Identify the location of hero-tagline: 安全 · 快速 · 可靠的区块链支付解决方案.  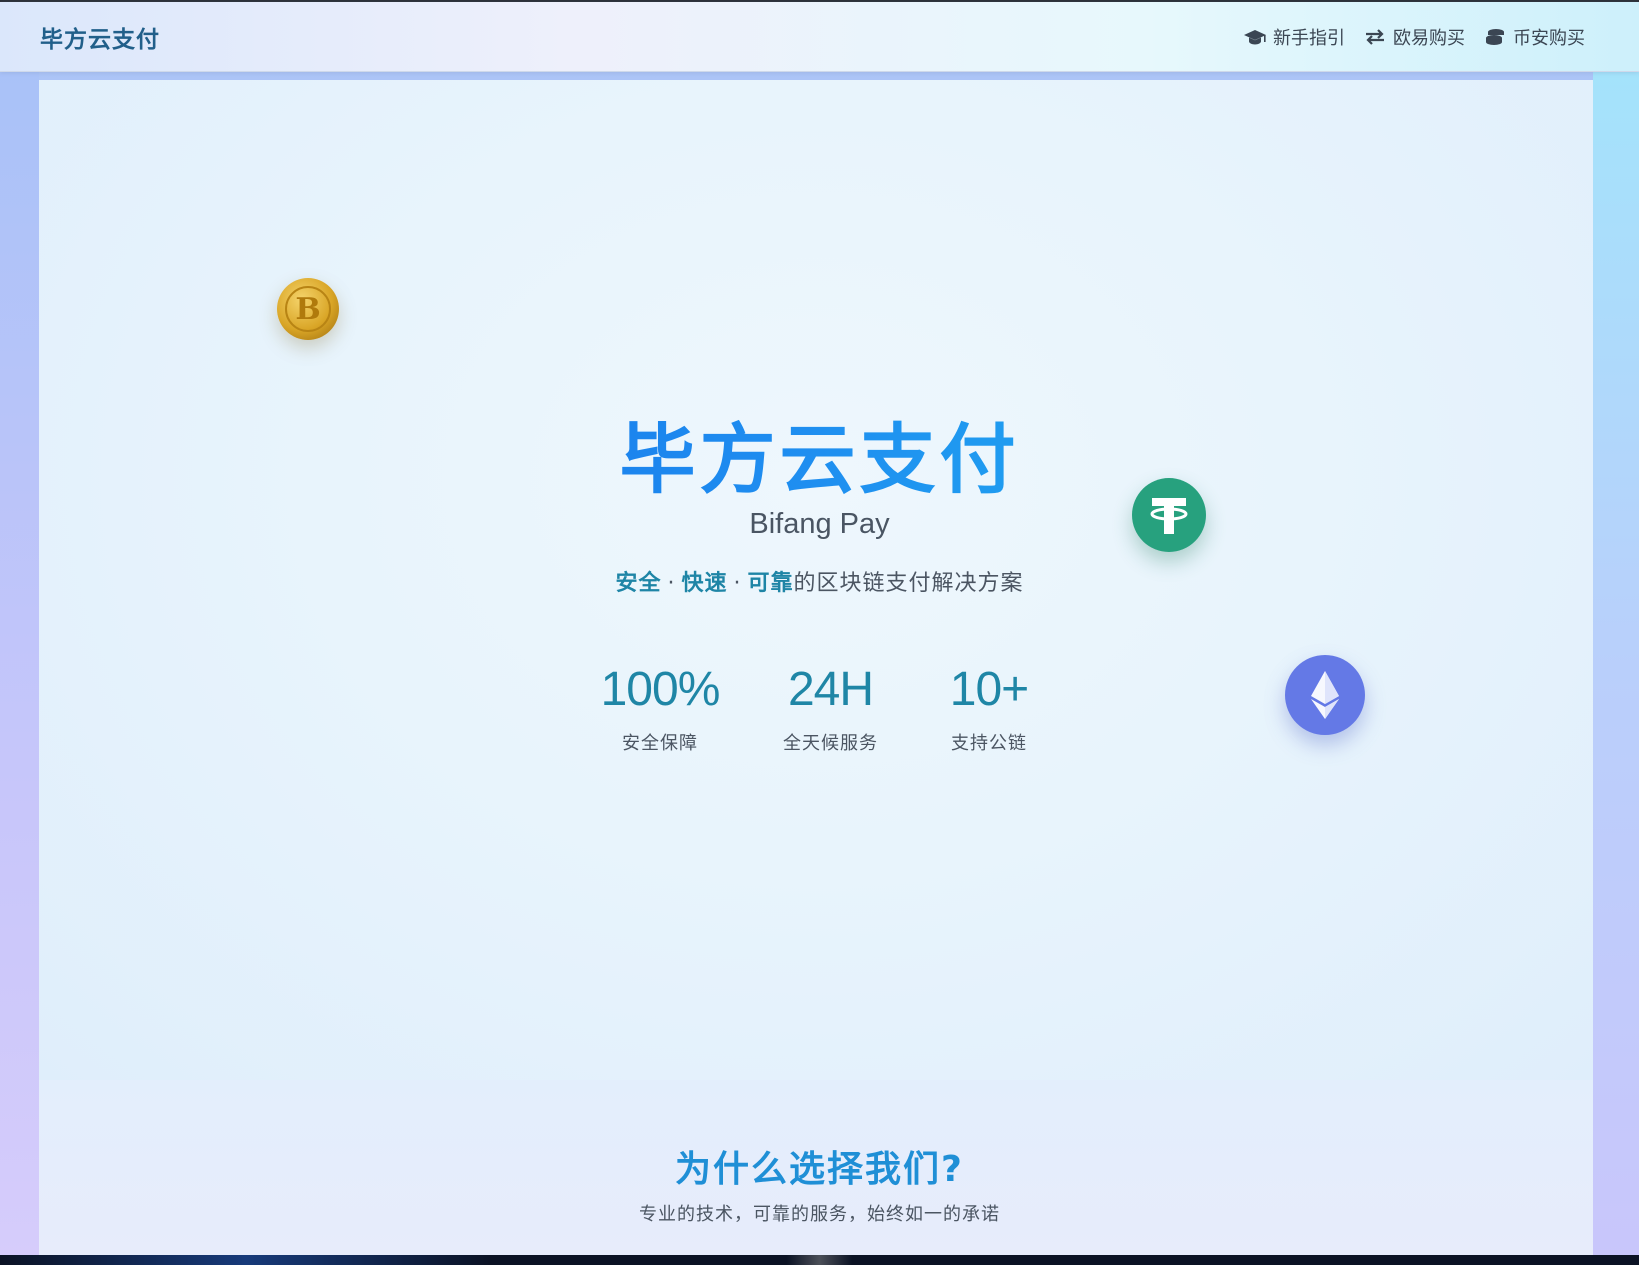
(819, 581).